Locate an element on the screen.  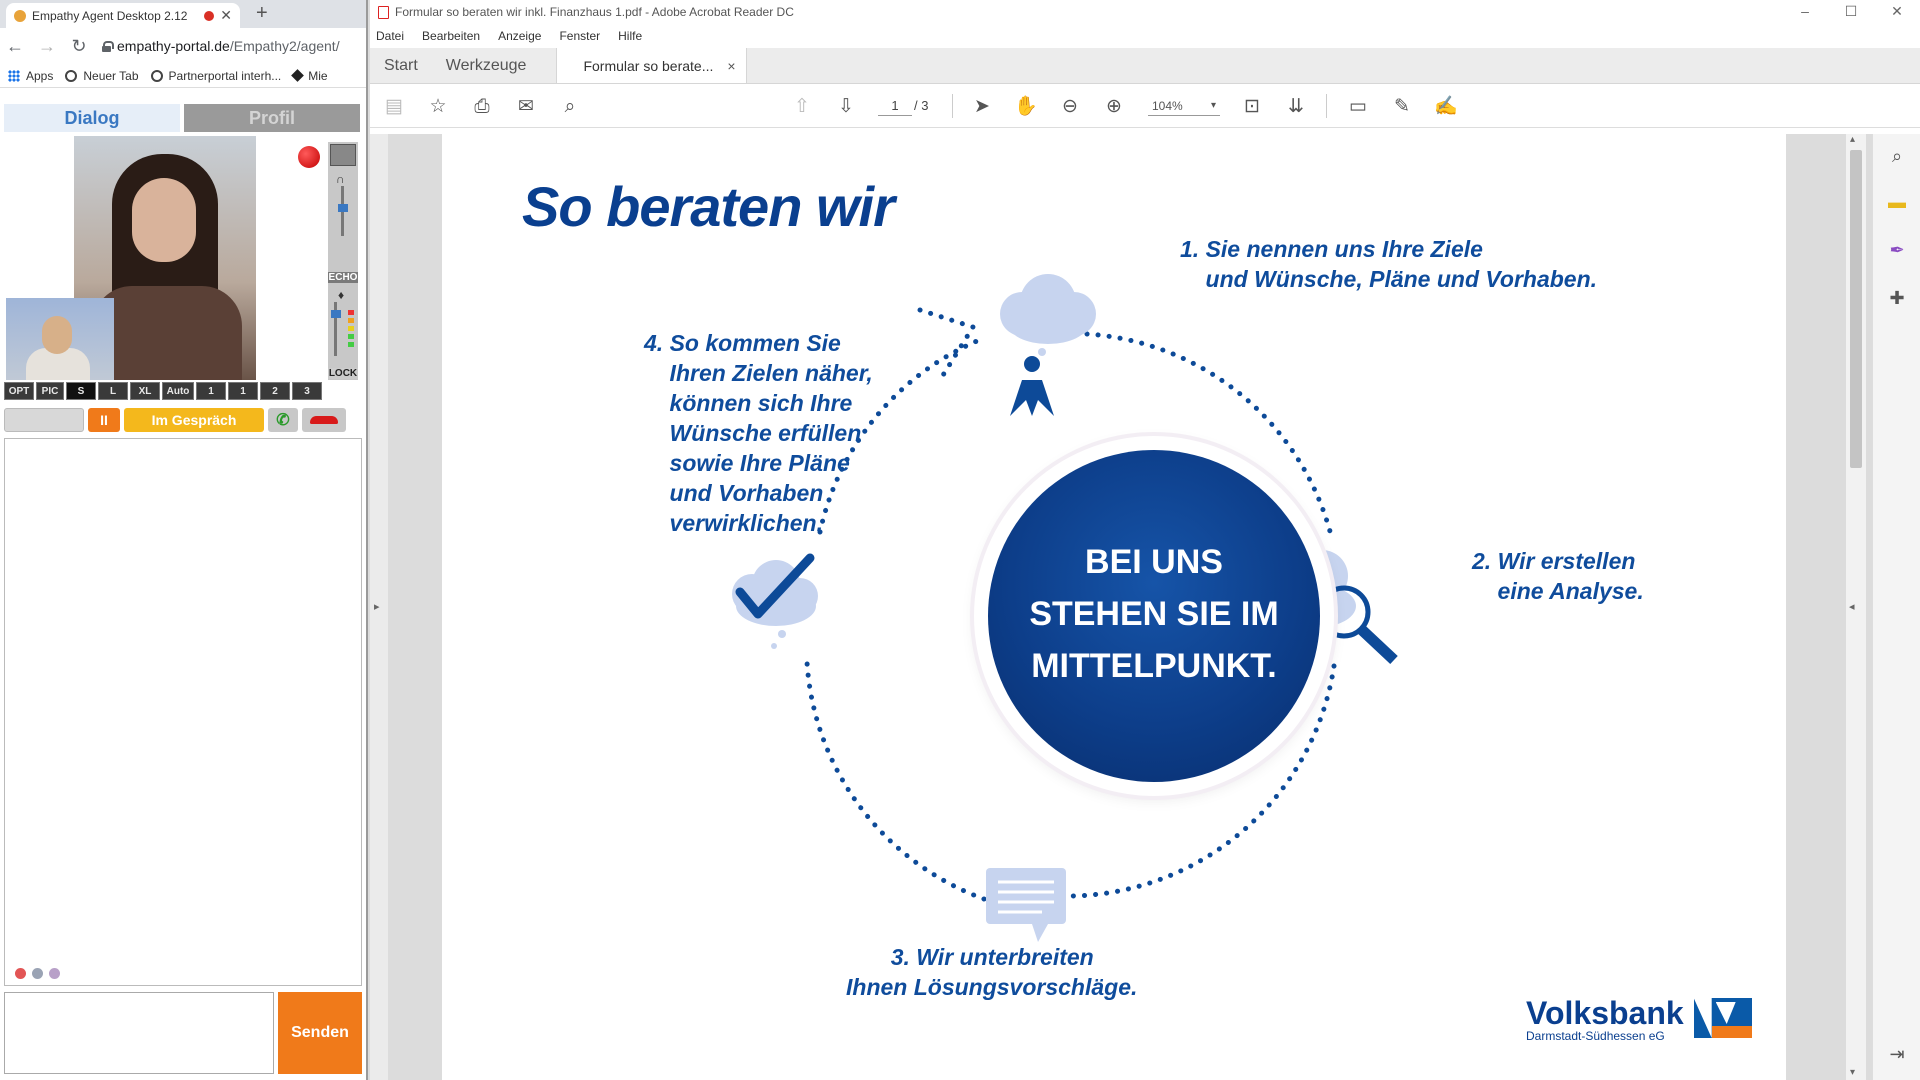
tab-werkzeuge: Werkzeuge is located at coordinates (486, 65).